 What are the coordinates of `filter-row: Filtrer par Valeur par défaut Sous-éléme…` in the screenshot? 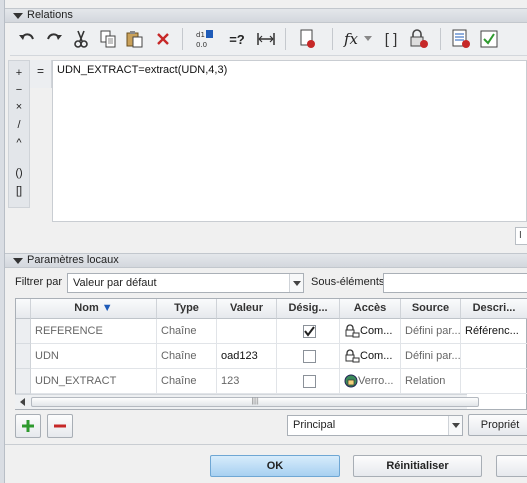 It's located at (268, 283).